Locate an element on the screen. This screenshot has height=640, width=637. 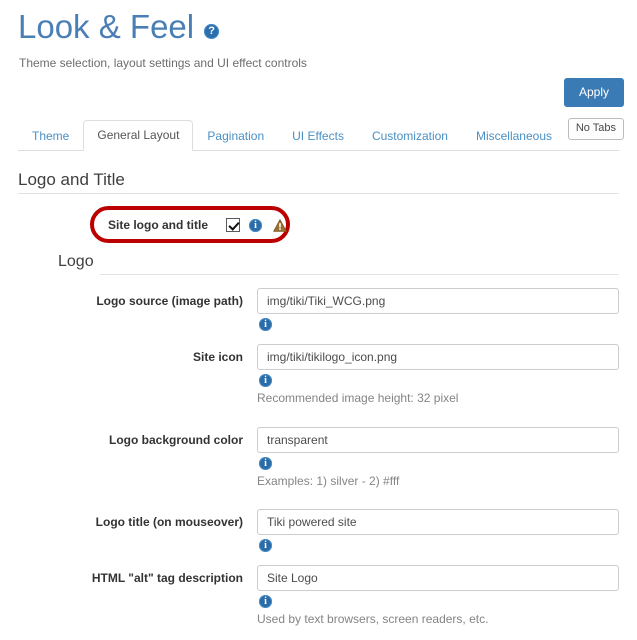
info-icon-html-alt-description is located at coordinates (265, 601).